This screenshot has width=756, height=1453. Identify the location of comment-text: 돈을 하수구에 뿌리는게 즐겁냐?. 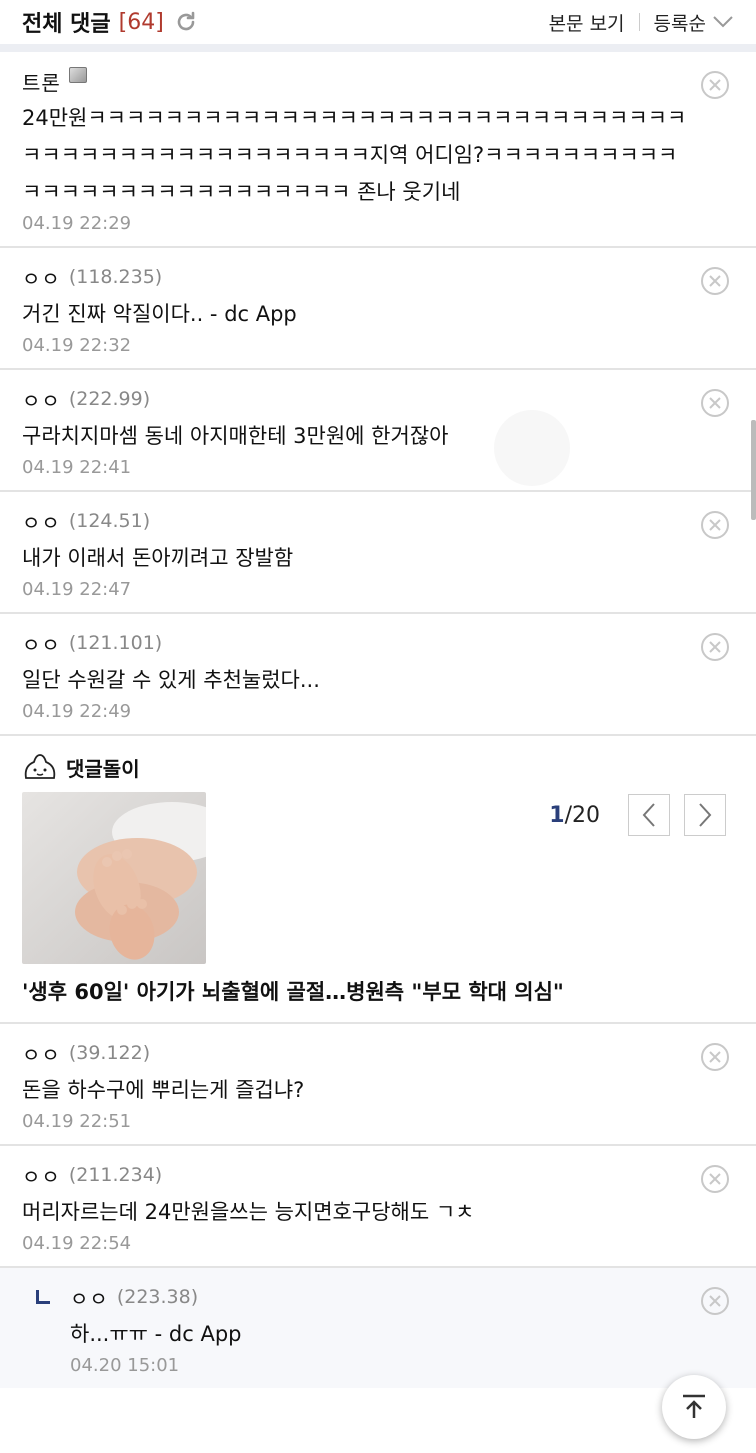
(163, 1090).